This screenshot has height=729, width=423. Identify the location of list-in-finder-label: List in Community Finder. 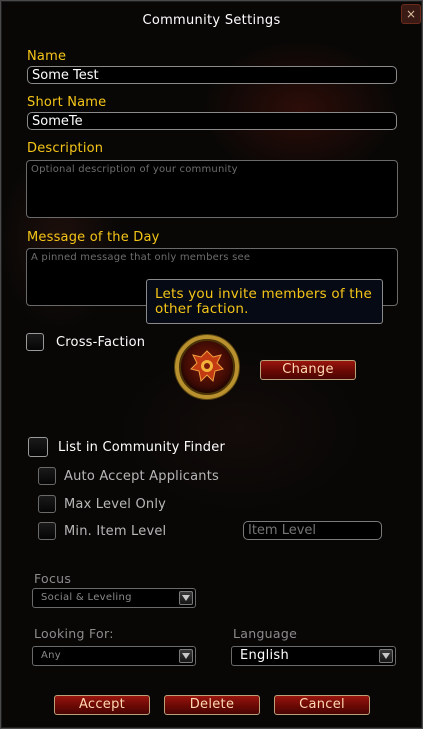
(141, 447).